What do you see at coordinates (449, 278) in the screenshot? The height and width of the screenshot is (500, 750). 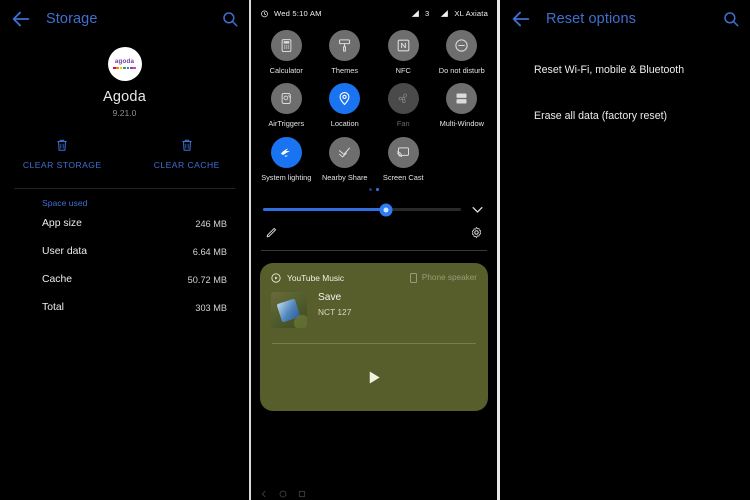 I see `output-device-name: Phone speaker` at bounding box center [449, 278].